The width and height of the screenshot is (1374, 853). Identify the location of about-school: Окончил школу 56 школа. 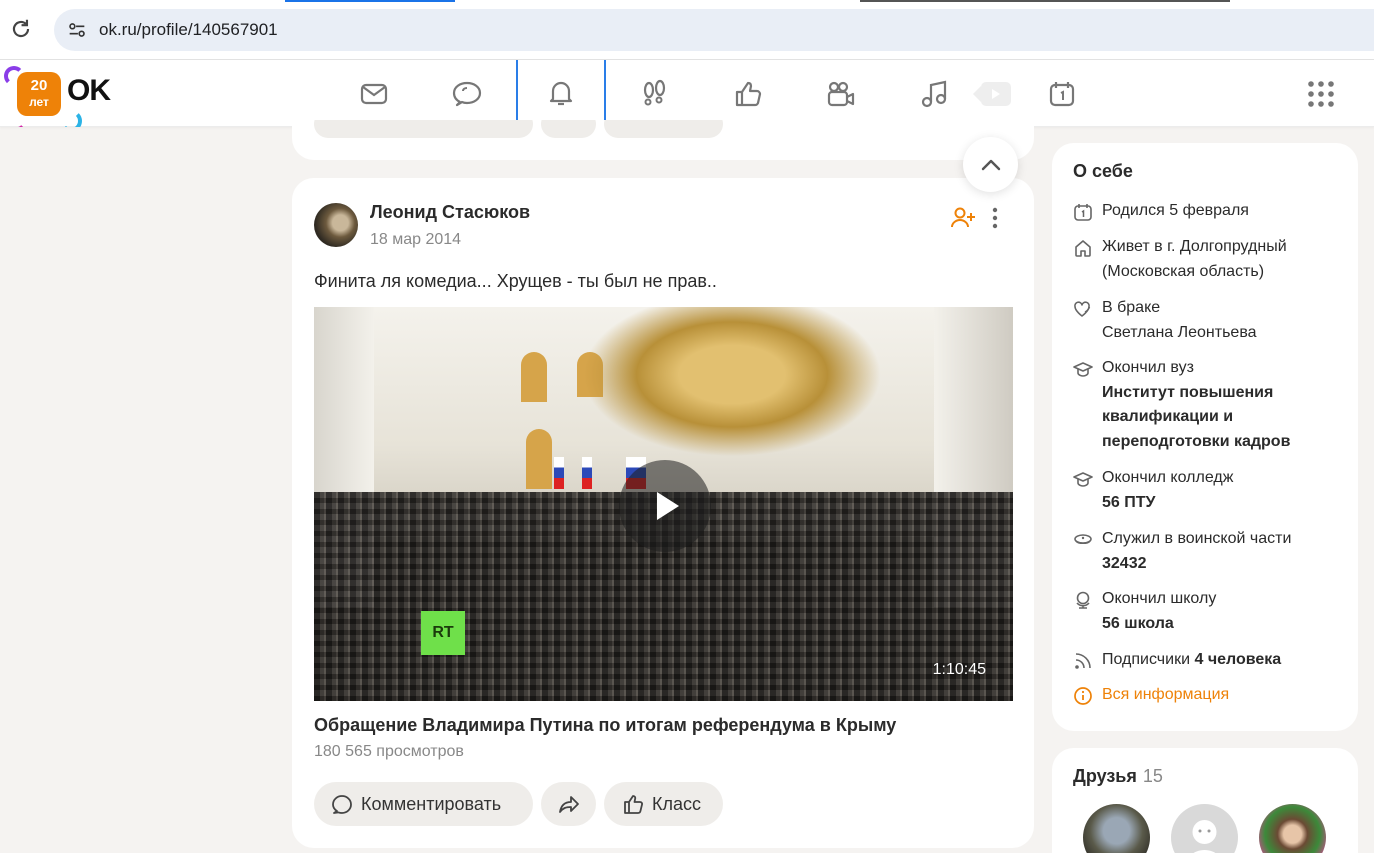
(1207, 611).